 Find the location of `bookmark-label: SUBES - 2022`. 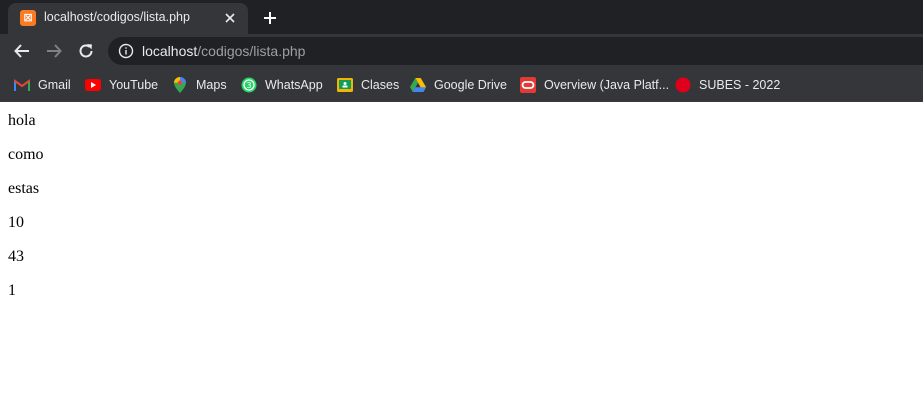

bookmark-label: SUBES - 2022 is located at coordinates (740, 85).